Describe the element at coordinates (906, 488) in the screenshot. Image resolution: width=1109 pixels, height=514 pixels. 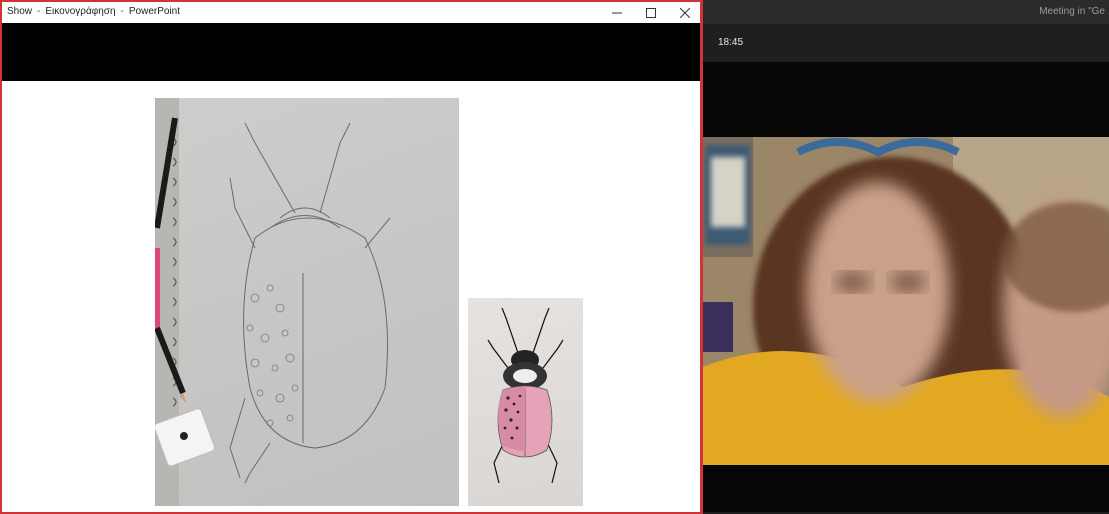
I see `video-letterbox-bottom` at that location.